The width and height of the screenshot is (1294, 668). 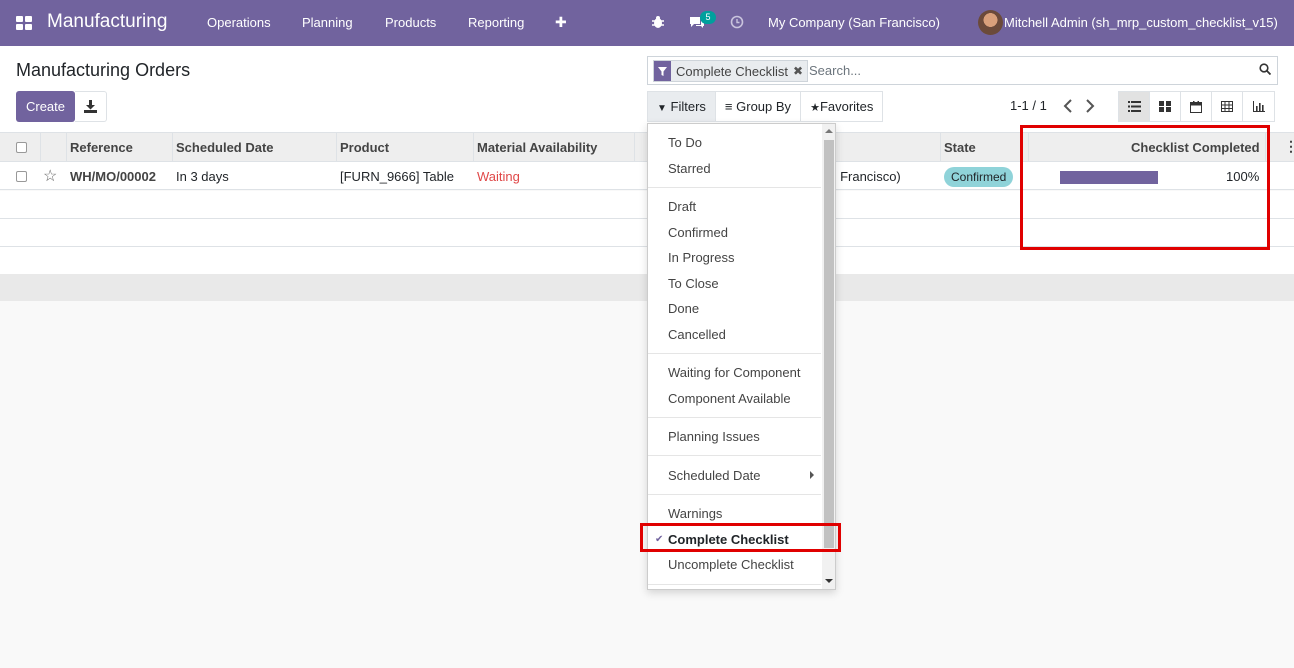 I want to click on user-avatar, so click(x=990, y=22).